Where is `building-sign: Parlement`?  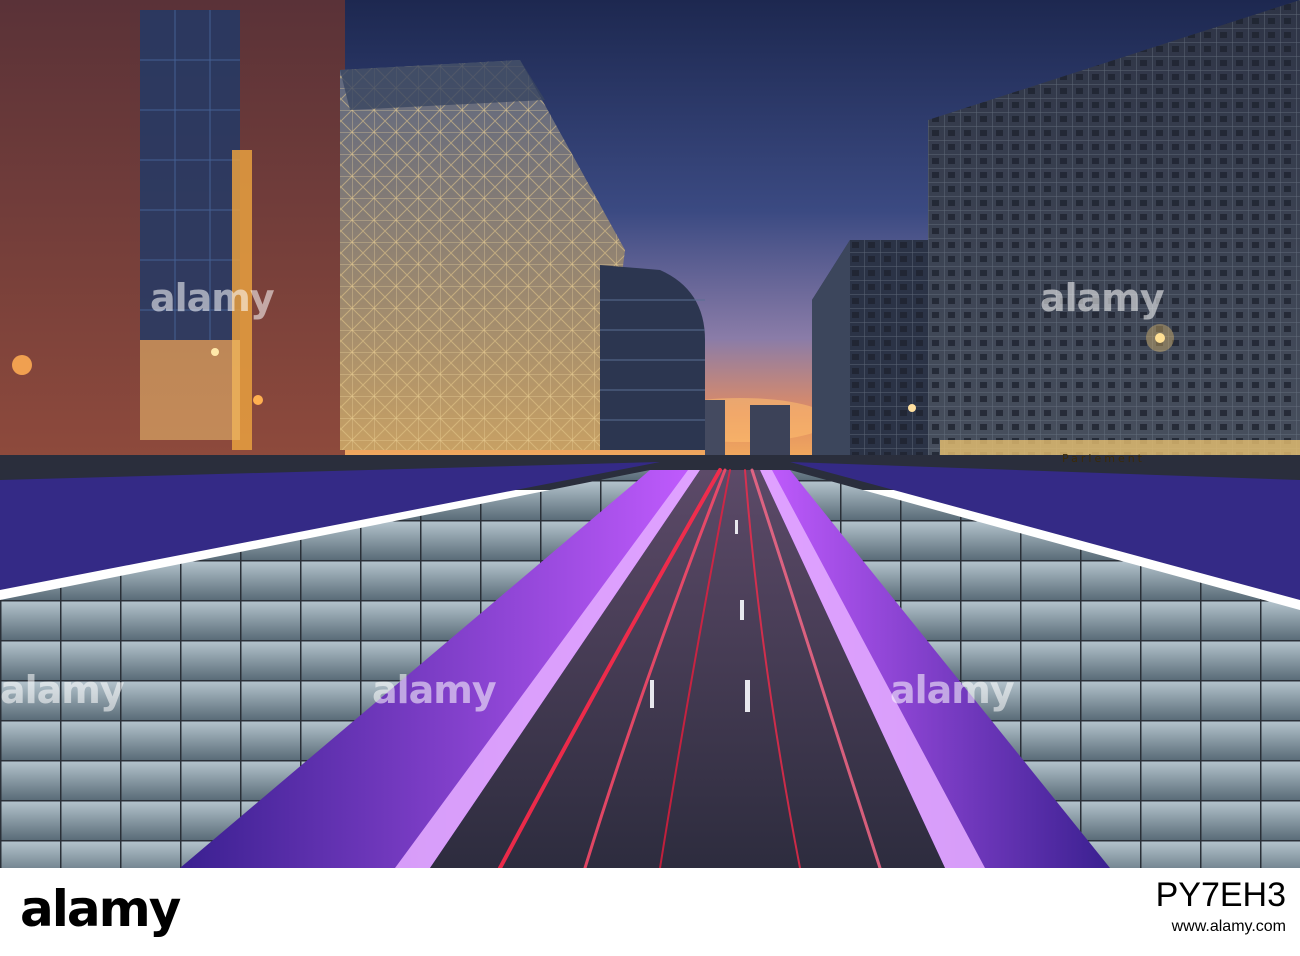 building-sign: Parlement is located at coordinates (1103, 458).